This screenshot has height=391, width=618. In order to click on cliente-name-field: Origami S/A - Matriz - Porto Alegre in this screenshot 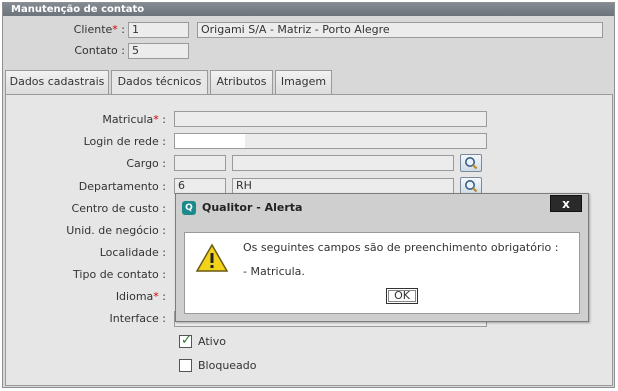, I will do `click(400, 30)`.